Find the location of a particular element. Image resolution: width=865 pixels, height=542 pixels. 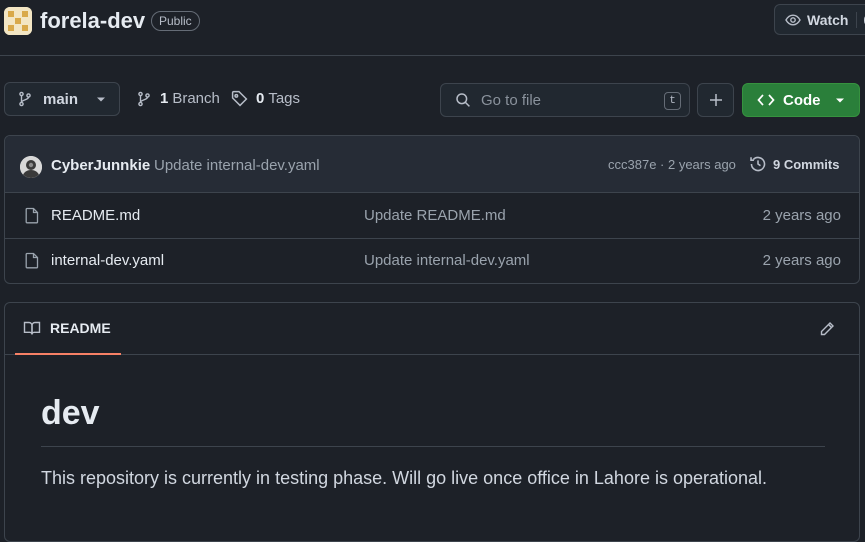

commit-author-link: CyberJunnkie is located at coordinates (100, 165).